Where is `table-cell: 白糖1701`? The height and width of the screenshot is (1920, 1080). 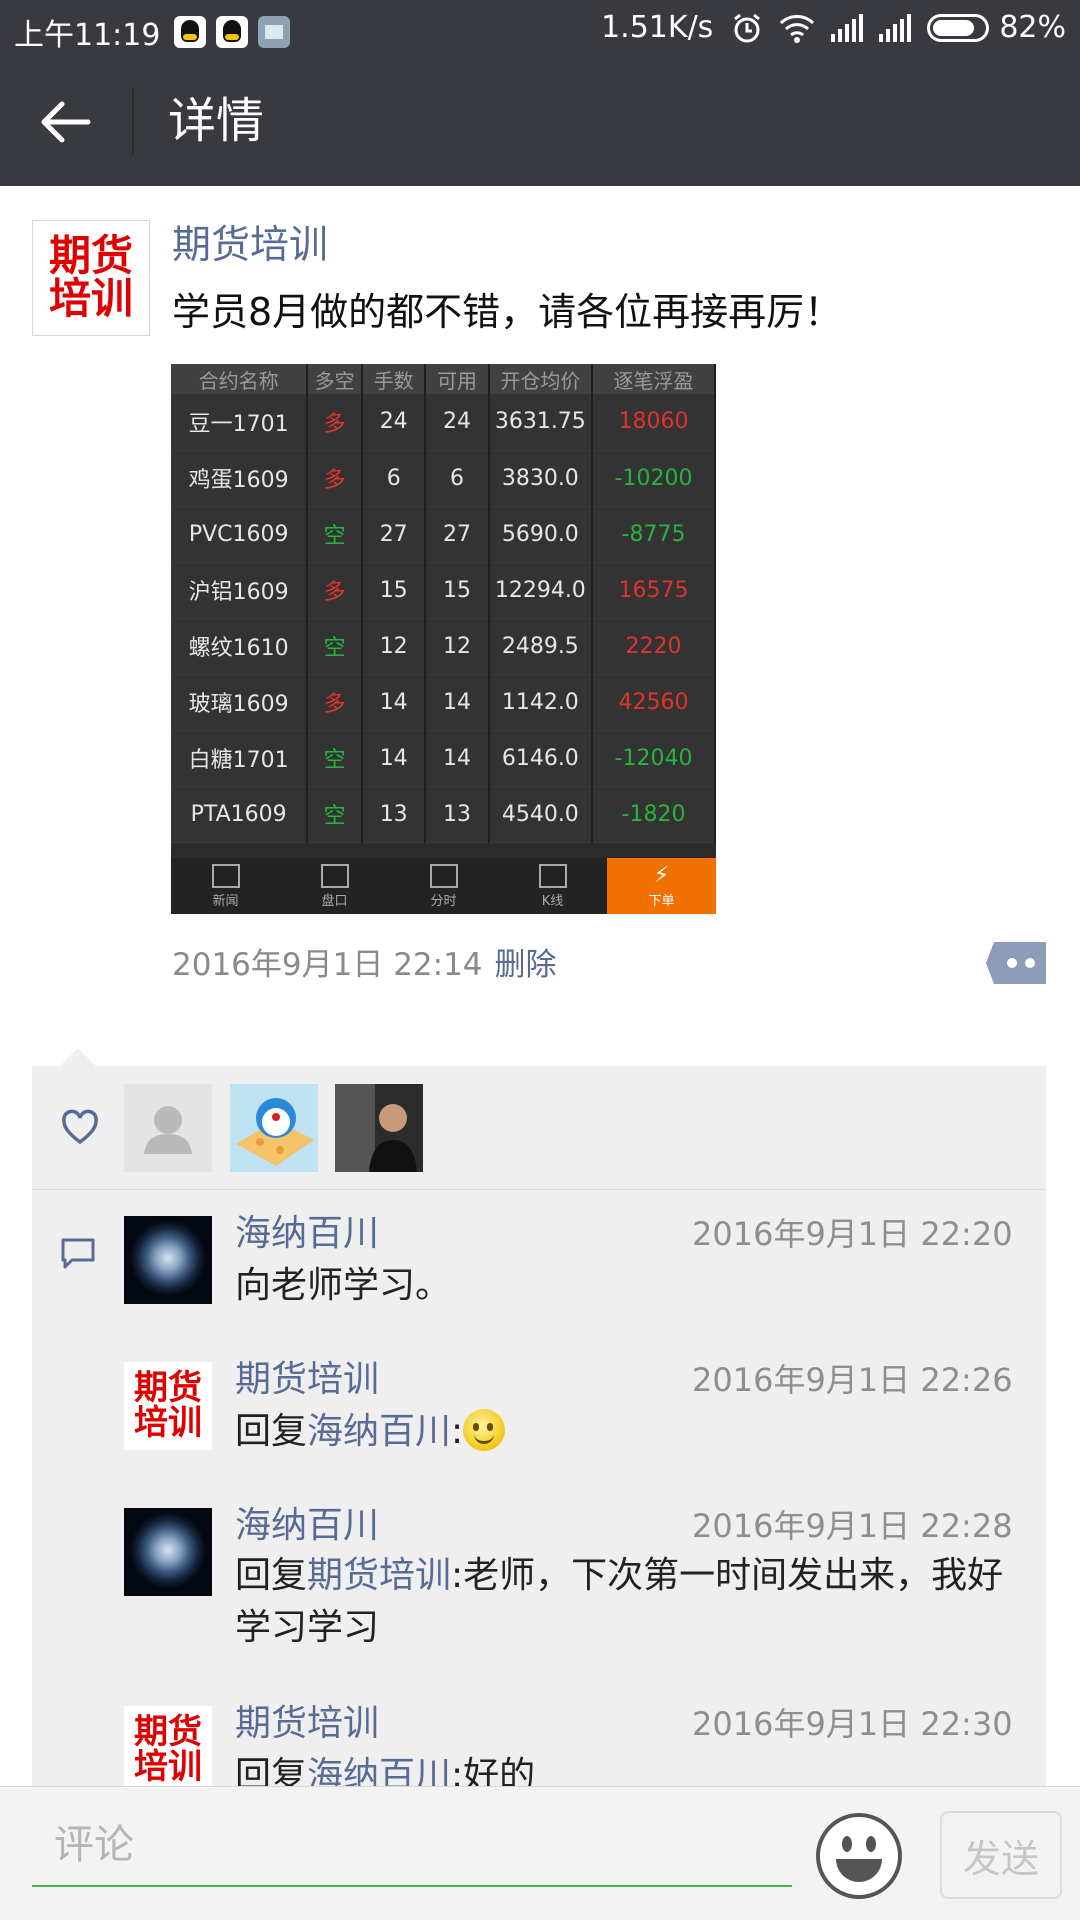 table-cell: 白糖1701 is located at coordinates (240, 758).